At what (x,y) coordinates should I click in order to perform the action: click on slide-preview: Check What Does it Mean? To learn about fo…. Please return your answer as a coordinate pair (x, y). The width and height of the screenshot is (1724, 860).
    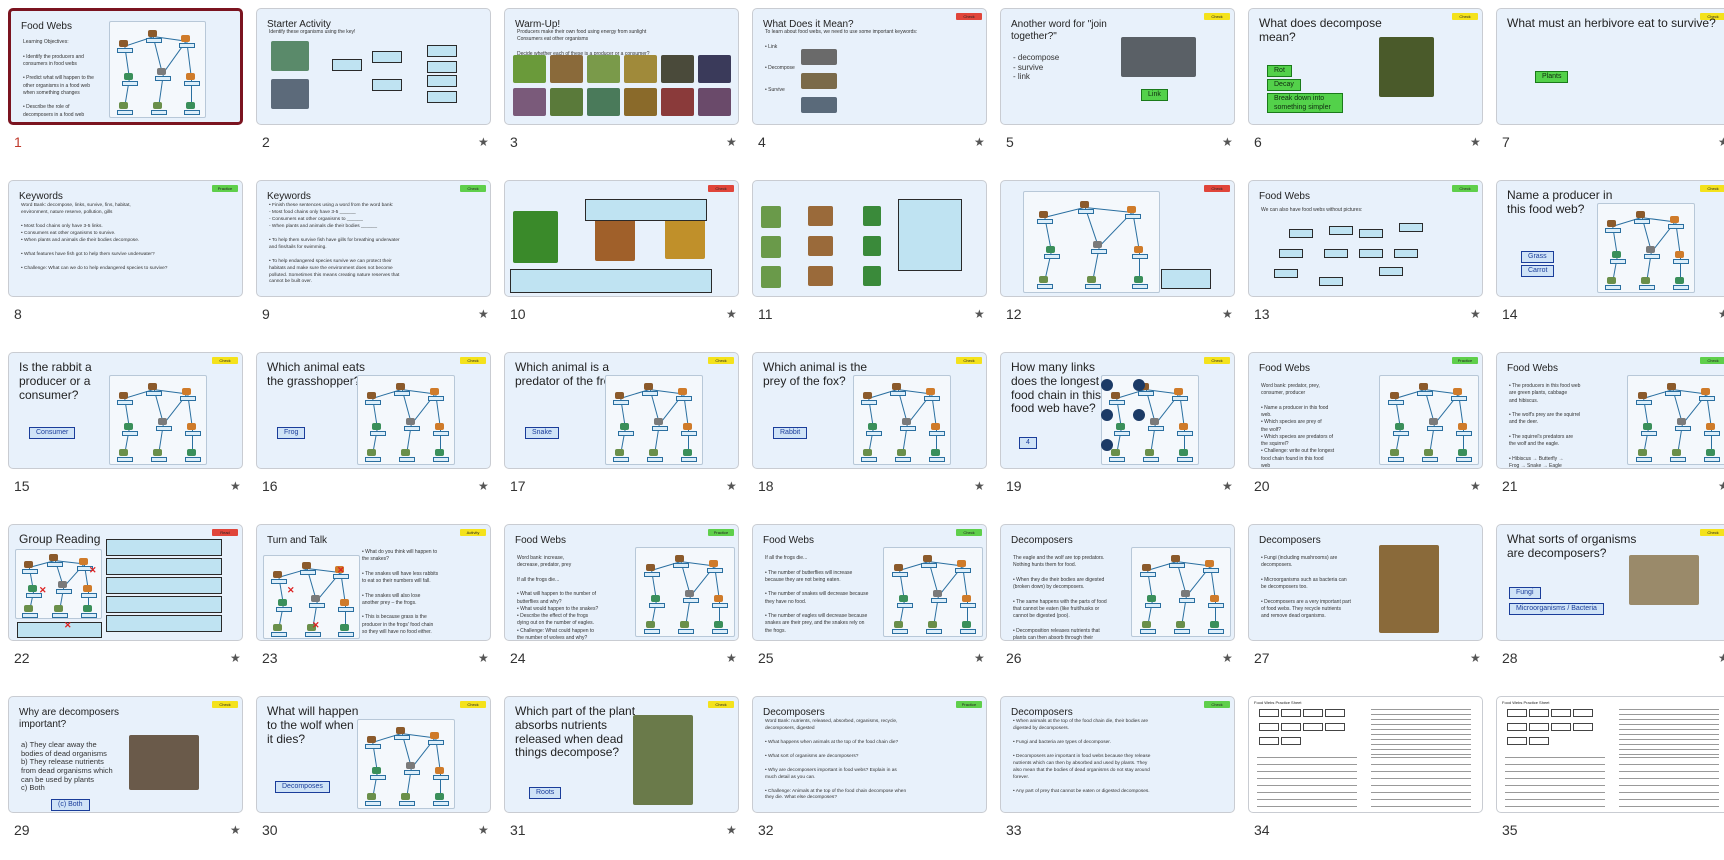
    Looking at the image, I should click on (869, 66).